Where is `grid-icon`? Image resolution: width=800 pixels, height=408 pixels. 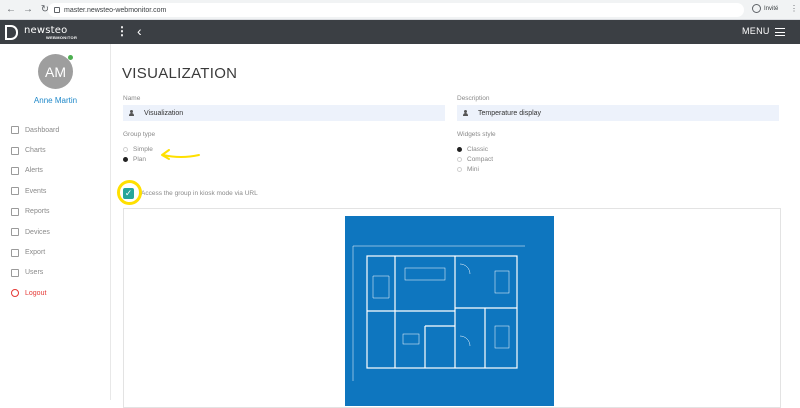
grid-icon is located at coordinates (15, 232).